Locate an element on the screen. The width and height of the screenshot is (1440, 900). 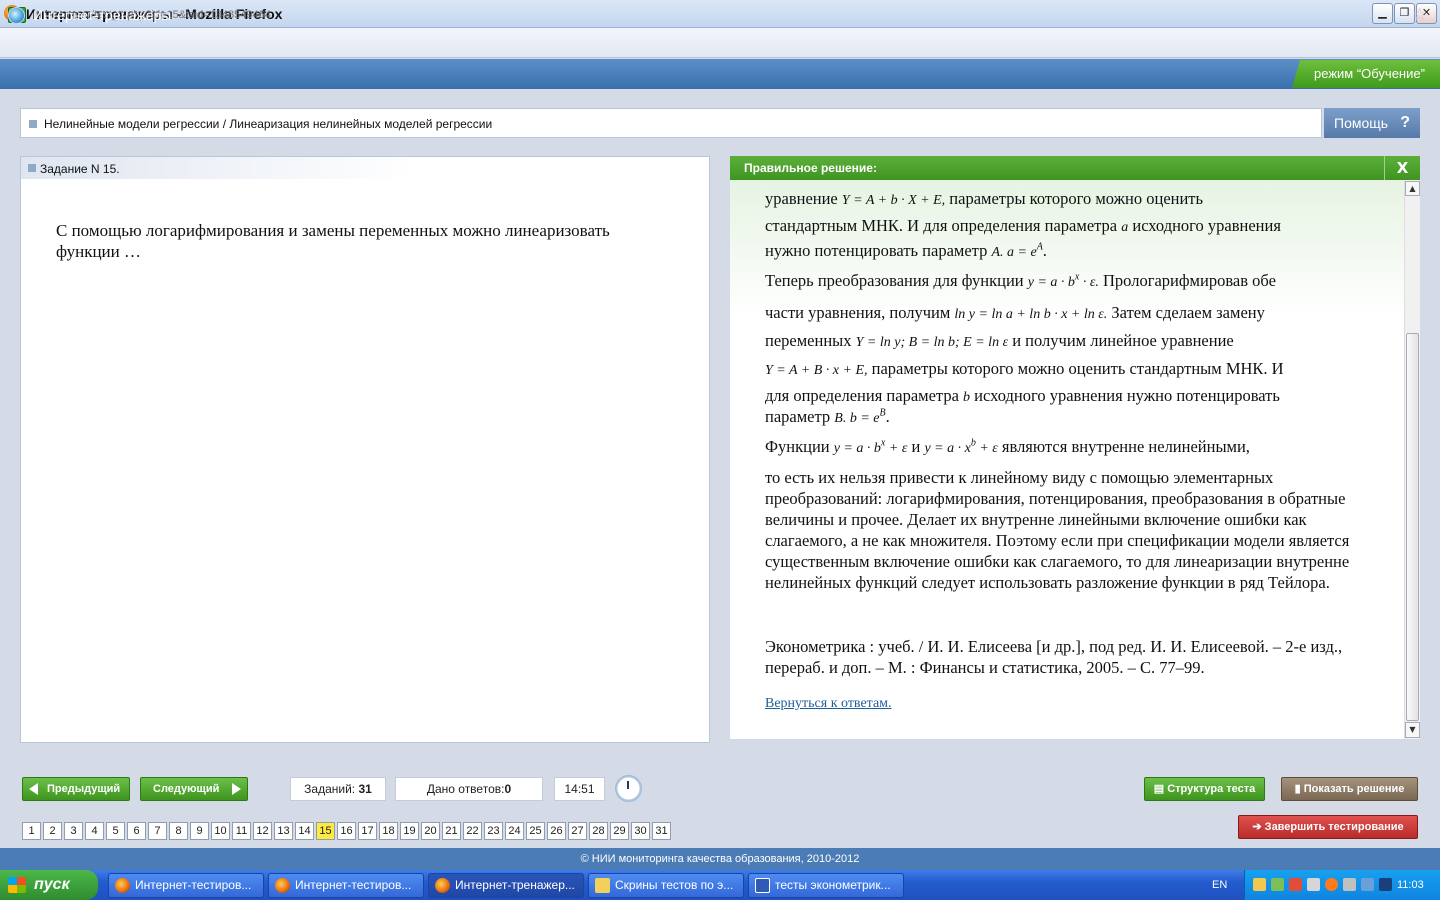
runner-icon: ➔ is located at coordinates (1258, 827).